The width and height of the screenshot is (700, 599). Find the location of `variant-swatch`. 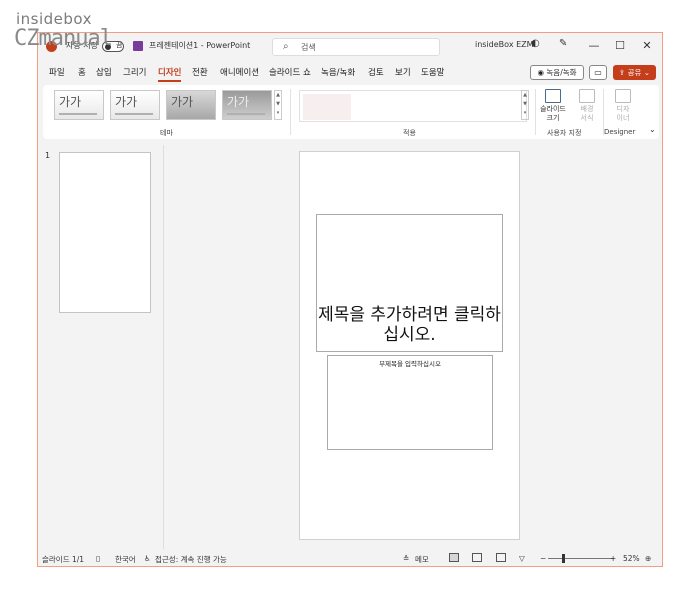

variant-swatch is located at coordinates (327, 107).